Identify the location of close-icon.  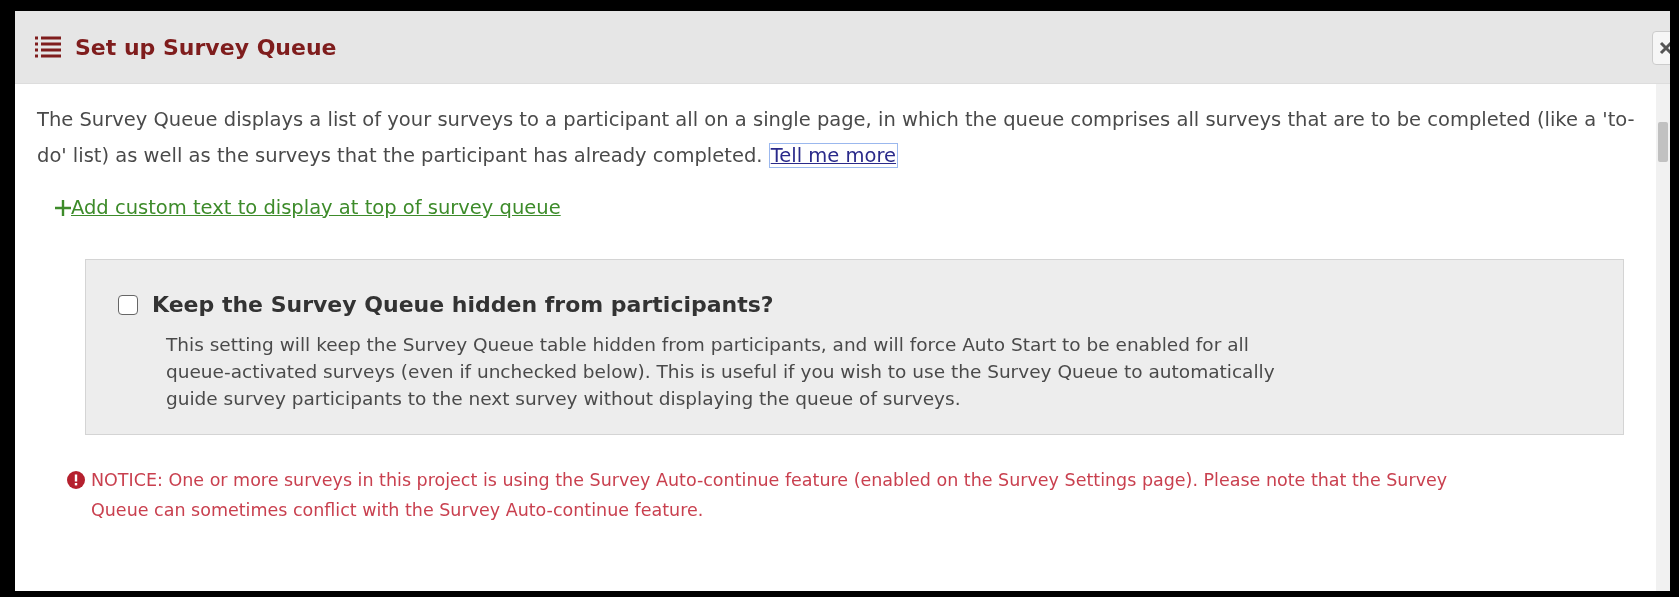
(1664, 48).